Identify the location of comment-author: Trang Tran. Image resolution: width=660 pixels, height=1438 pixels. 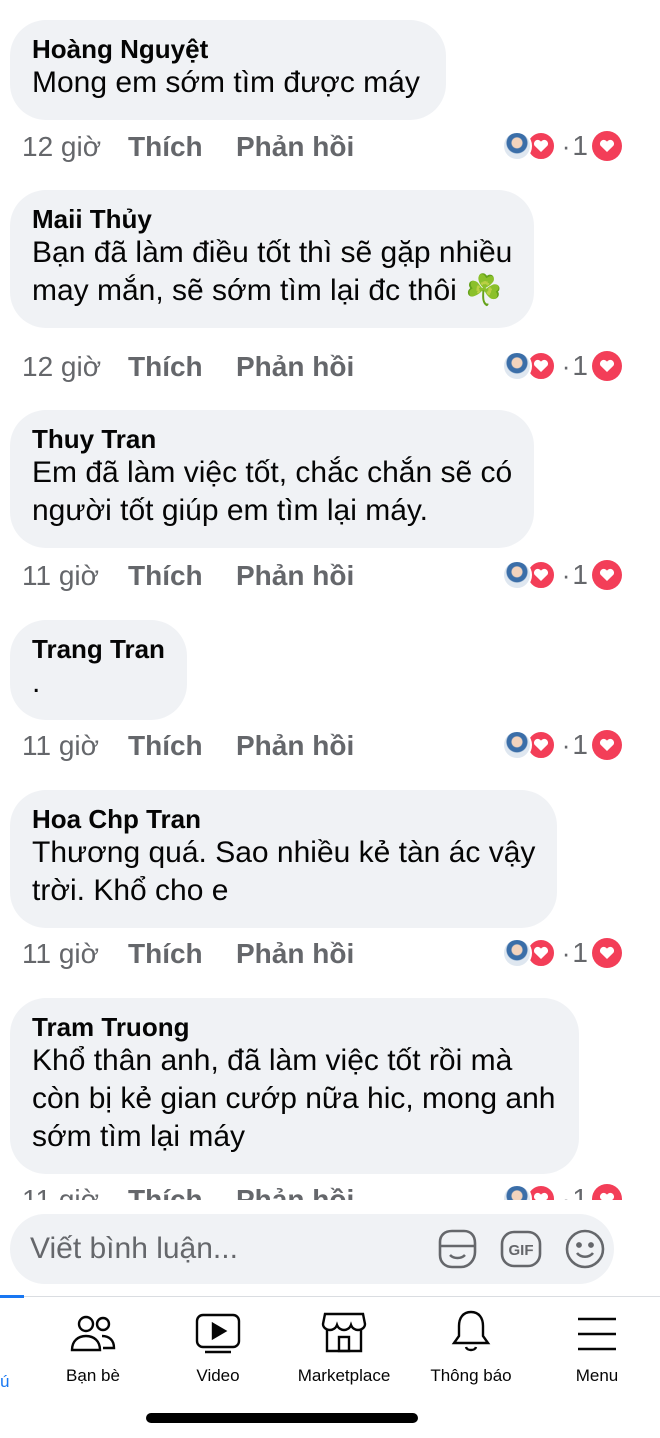
(98, 649).